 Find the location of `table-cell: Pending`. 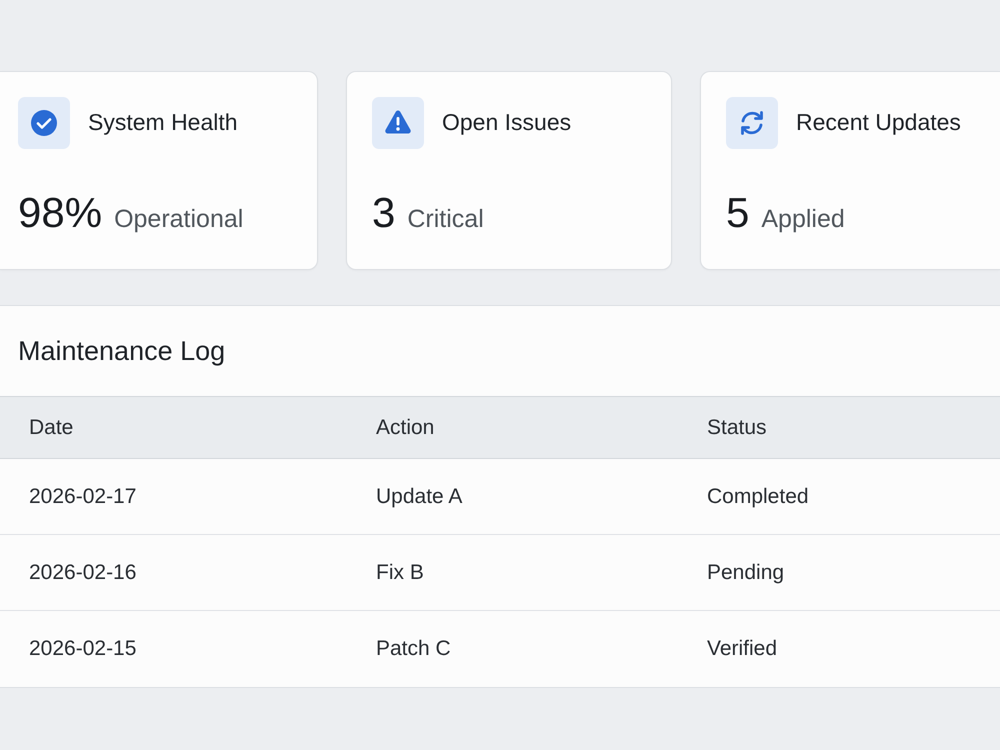

table-cell: Pending is located at coordinates (839, 572).